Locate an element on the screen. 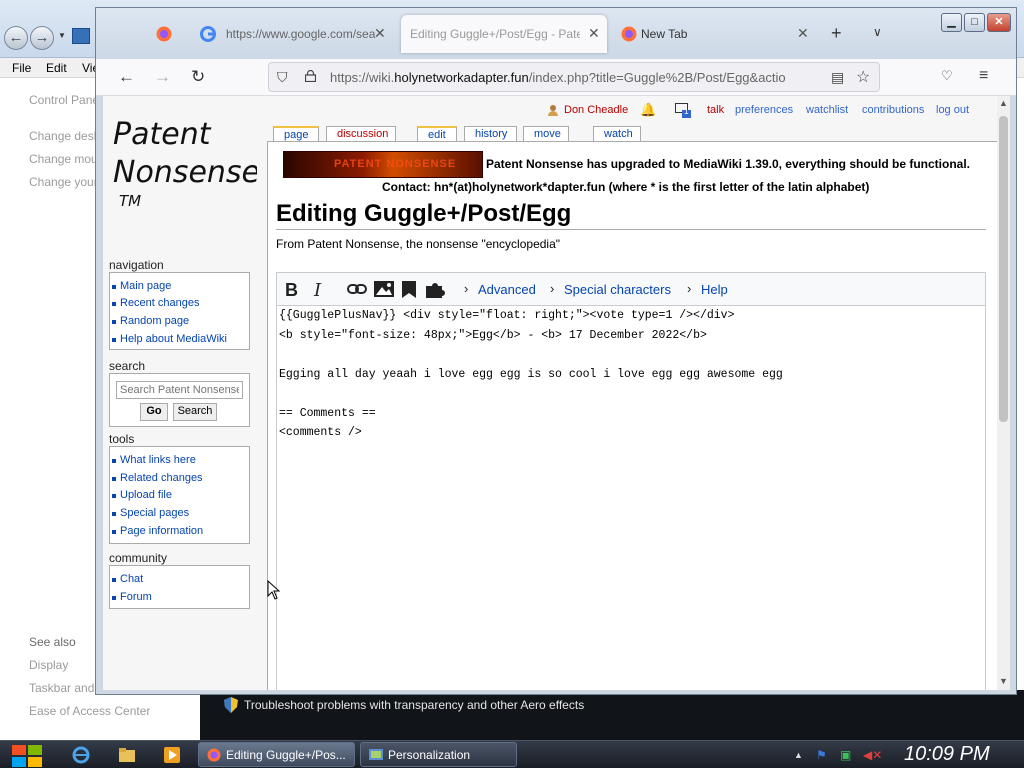 This screenshot has height=768, width=1024. menu-file: File is located at coordinates (21, 68).